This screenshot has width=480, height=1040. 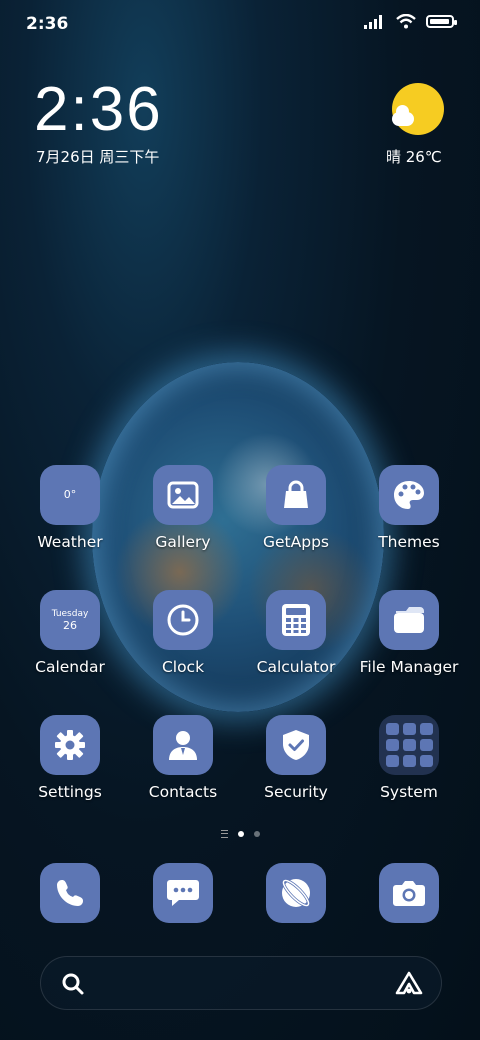 I want to click on app-gallery: Gallery, so click(x=183, y=520).